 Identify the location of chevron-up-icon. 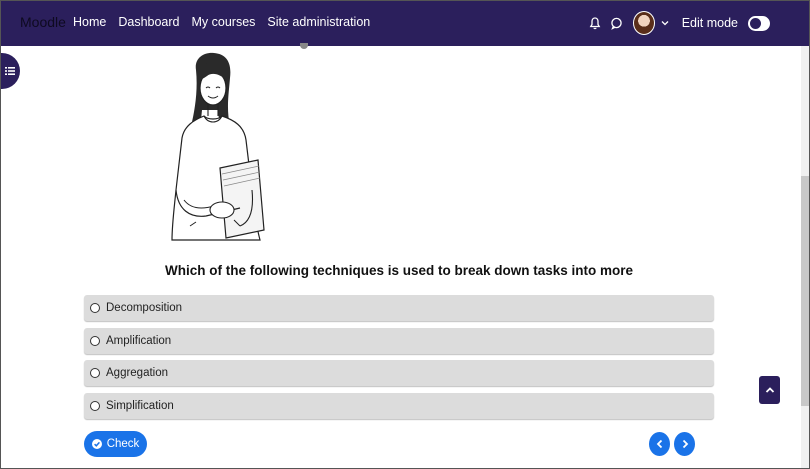
(769, 390).